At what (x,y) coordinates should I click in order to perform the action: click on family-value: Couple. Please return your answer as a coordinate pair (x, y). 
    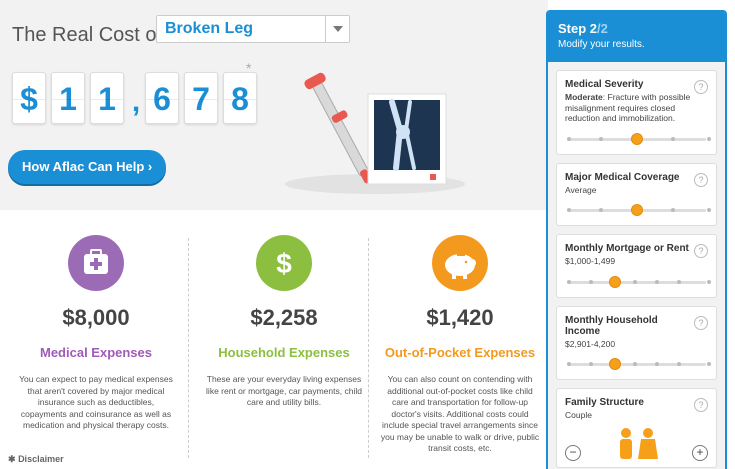
    Looking at the image, I should click on (578, 415).